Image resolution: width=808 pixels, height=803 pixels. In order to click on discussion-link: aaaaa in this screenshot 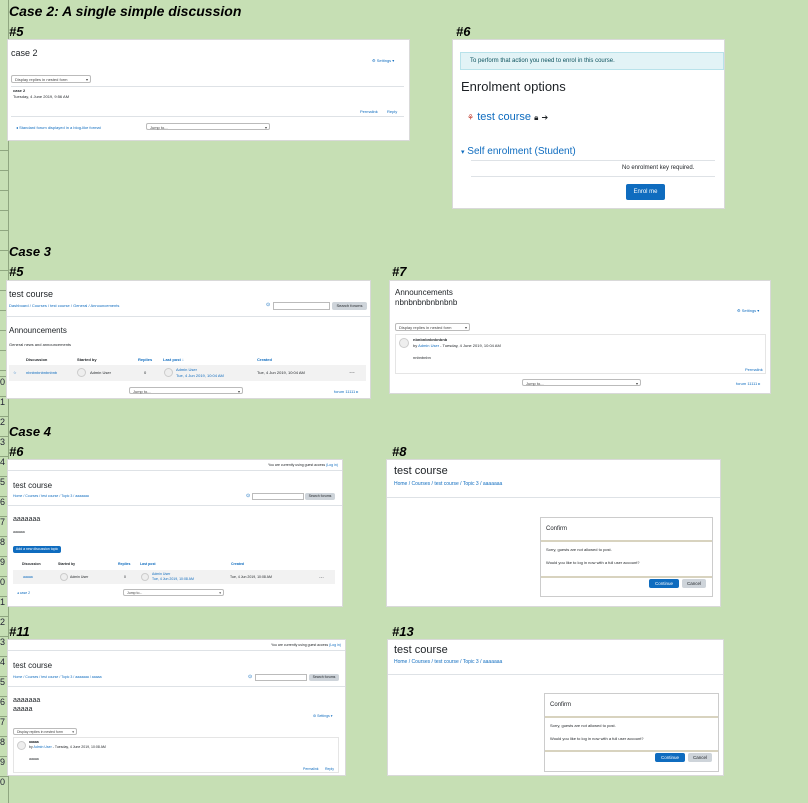, I will do `click(28, 577)`.